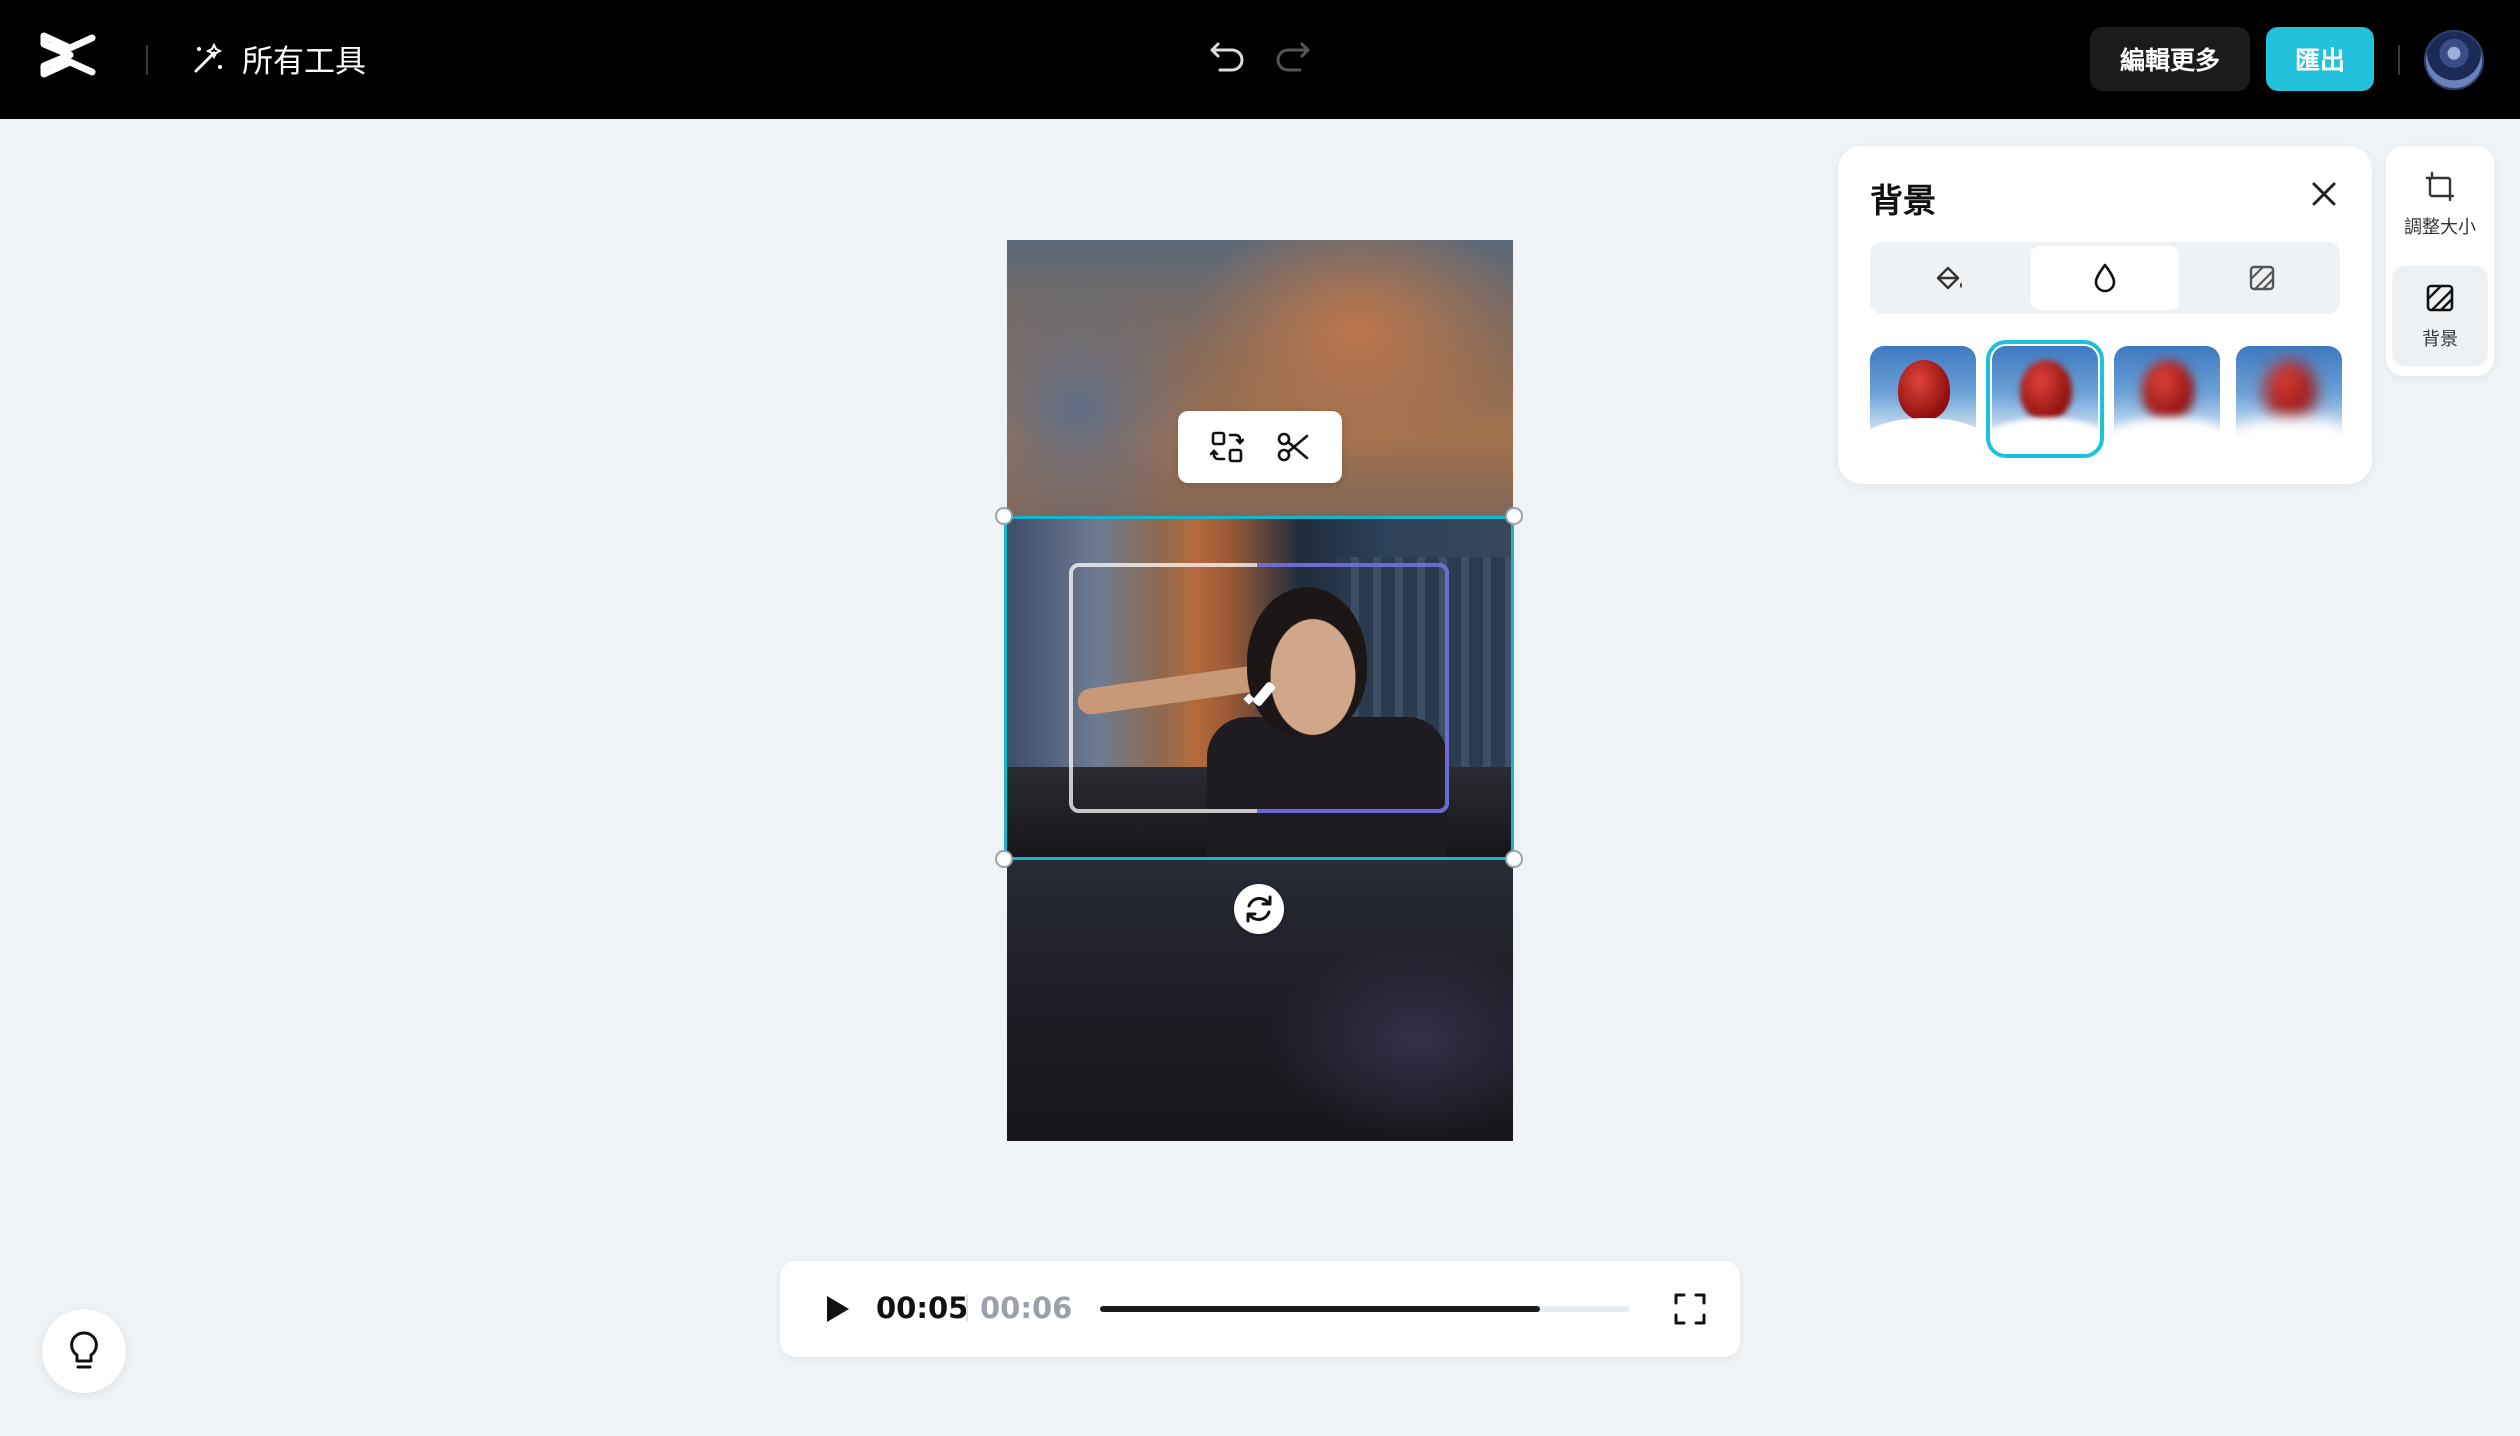 Image resolution: width=2520 pixels, height=1436 pixels. I want to click on top-bar: 所有工具 編輯更多 匯出, so click(1260, 59).